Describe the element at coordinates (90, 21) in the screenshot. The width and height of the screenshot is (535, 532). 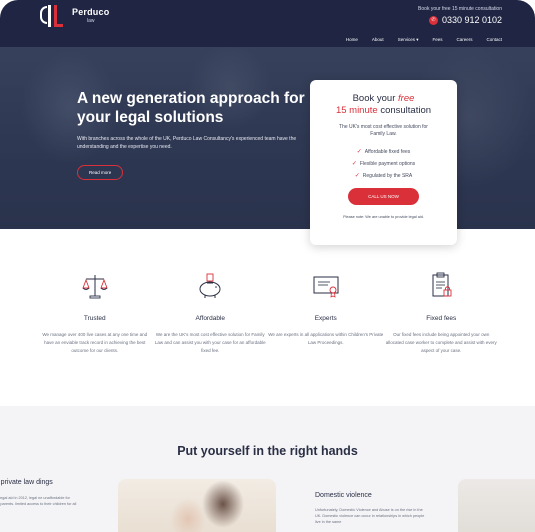
I see `brand-sub: law` at that location.